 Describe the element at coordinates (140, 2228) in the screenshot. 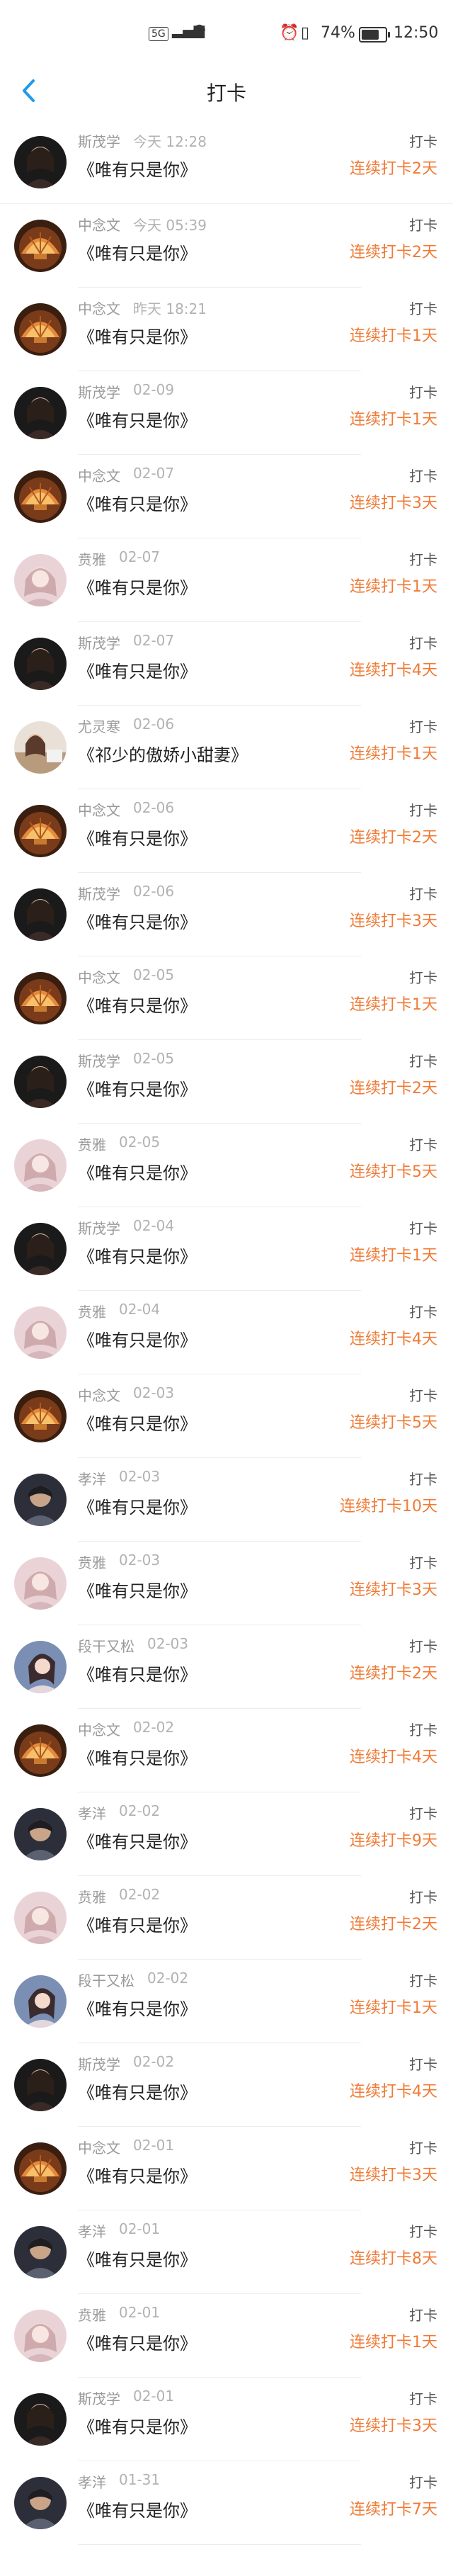

I see `checkin-time: 02-01` at that location.